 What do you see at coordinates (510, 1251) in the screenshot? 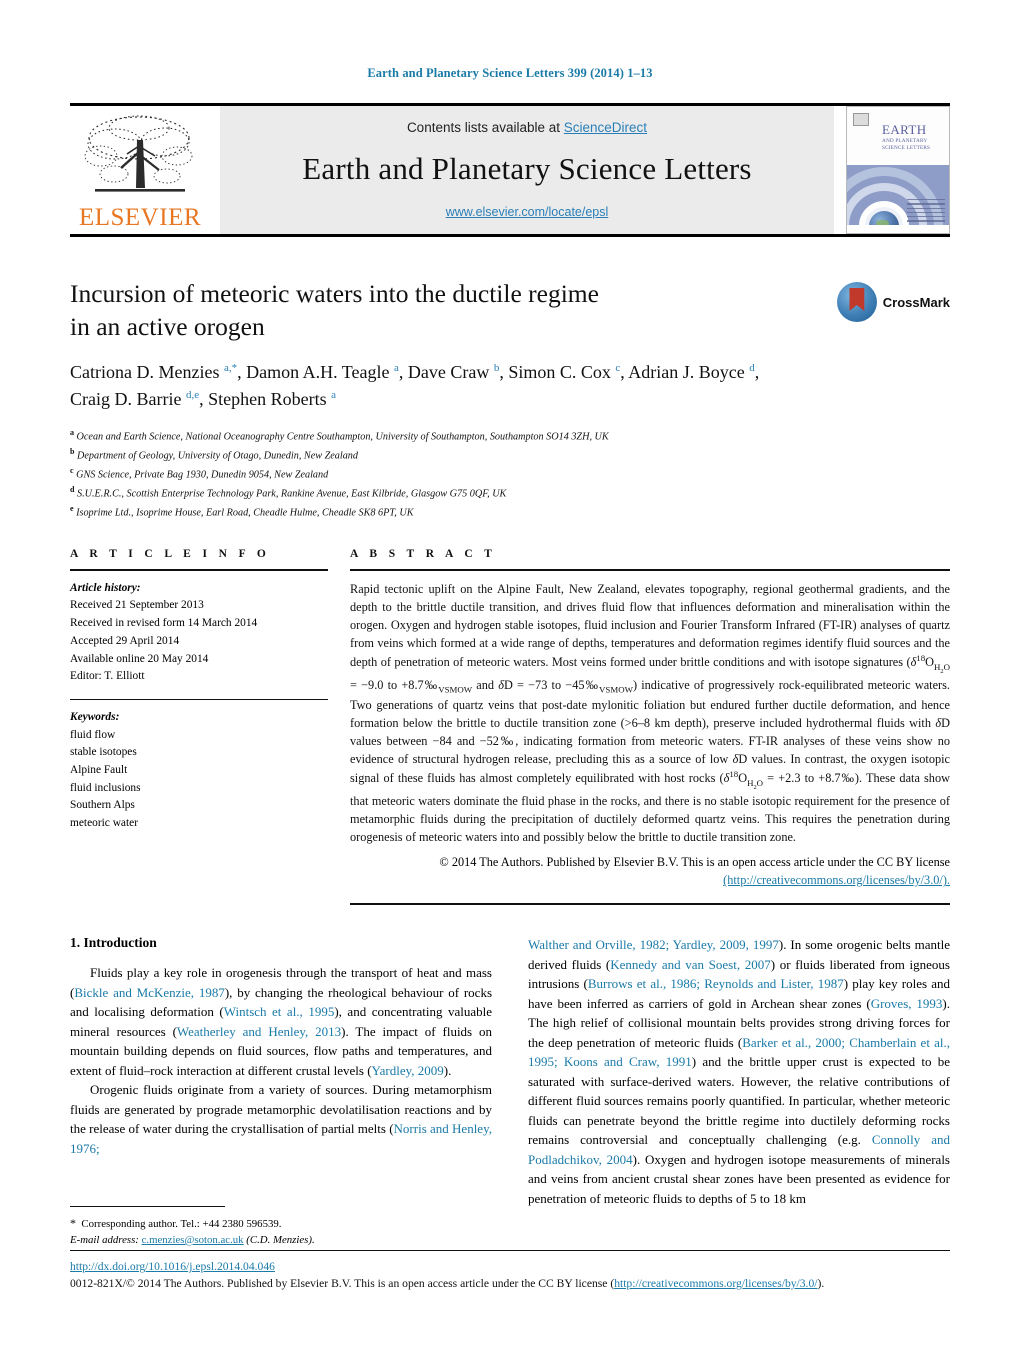
I see `footer-rule` at bounding box center [510, 1251].